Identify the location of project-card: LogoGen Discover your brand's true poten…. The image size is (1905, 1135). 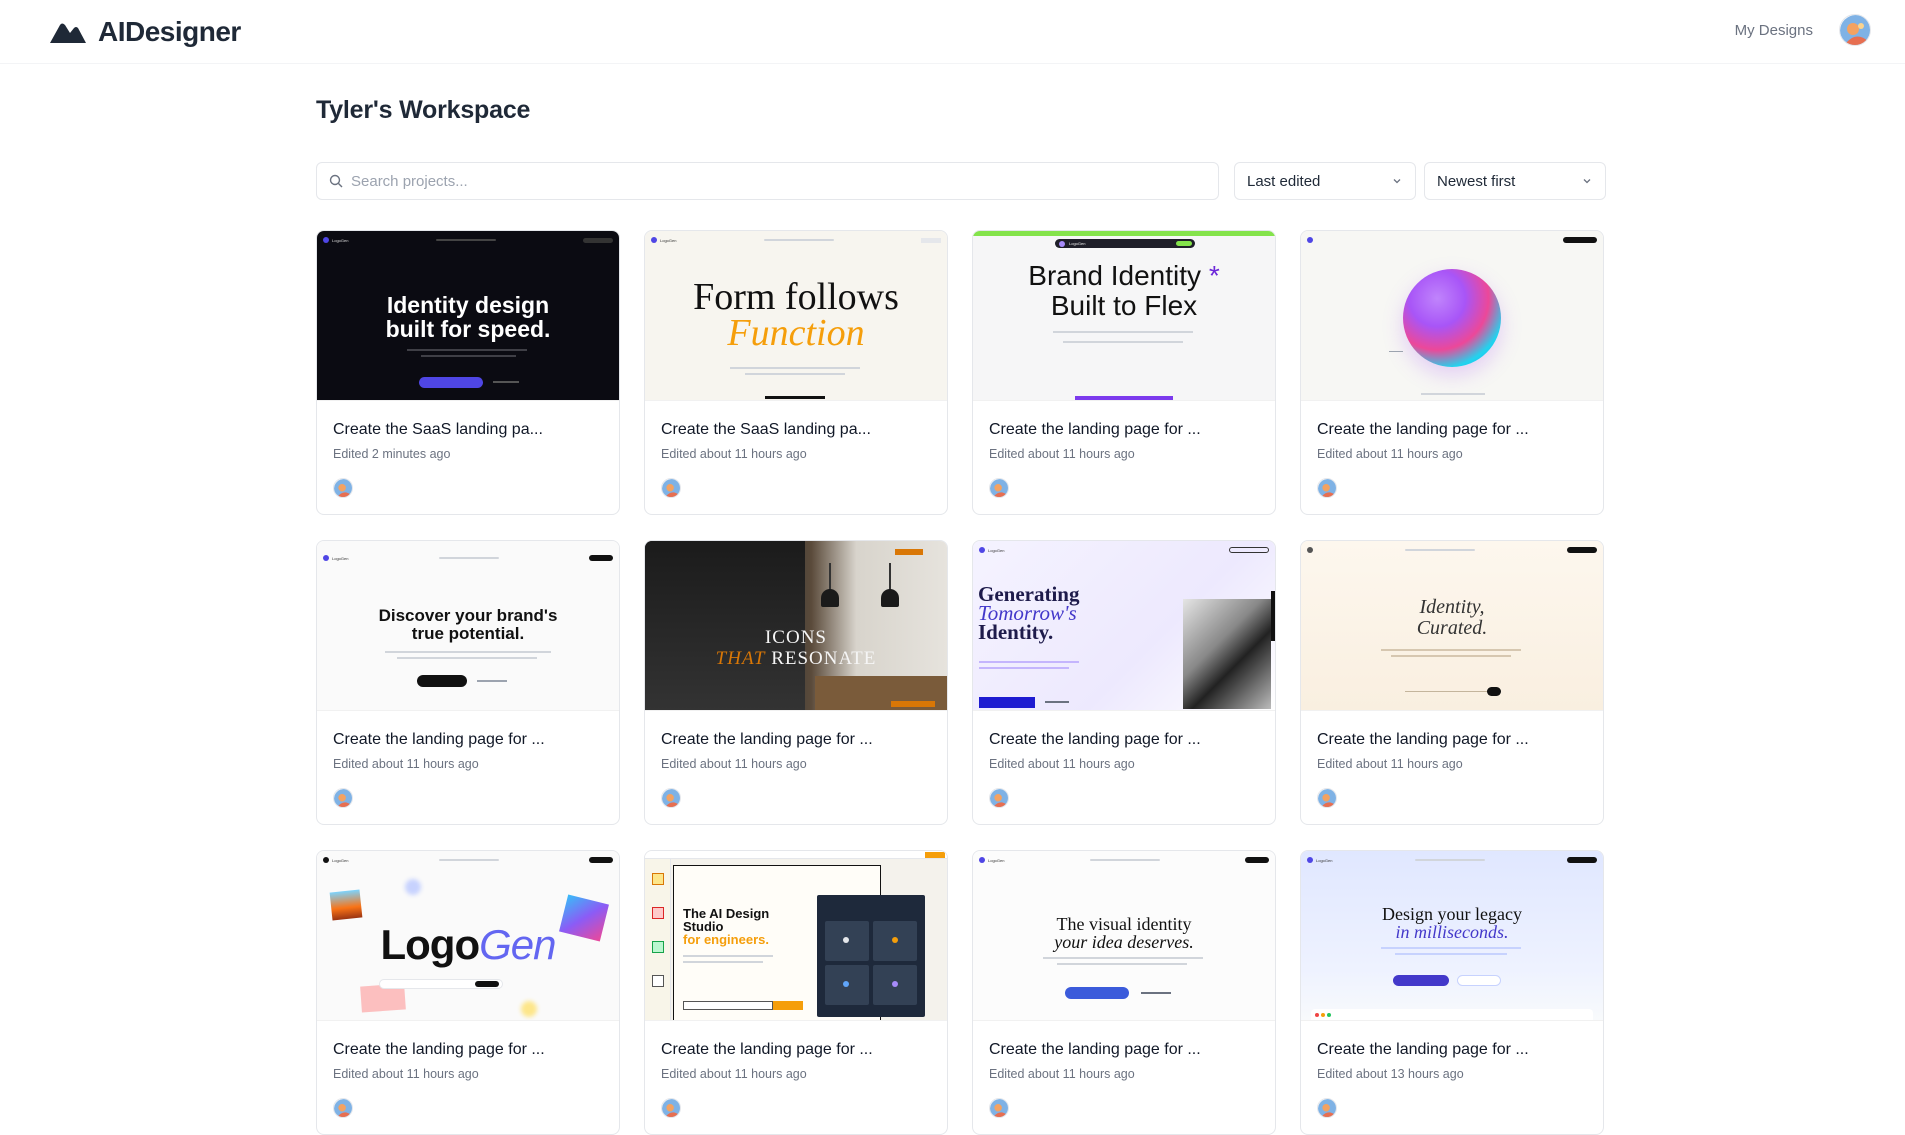
(468, 682).